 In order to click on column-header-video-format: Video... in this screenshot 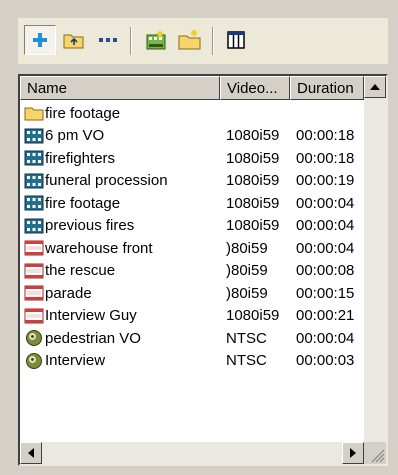, I will do `click(255, 88)`.